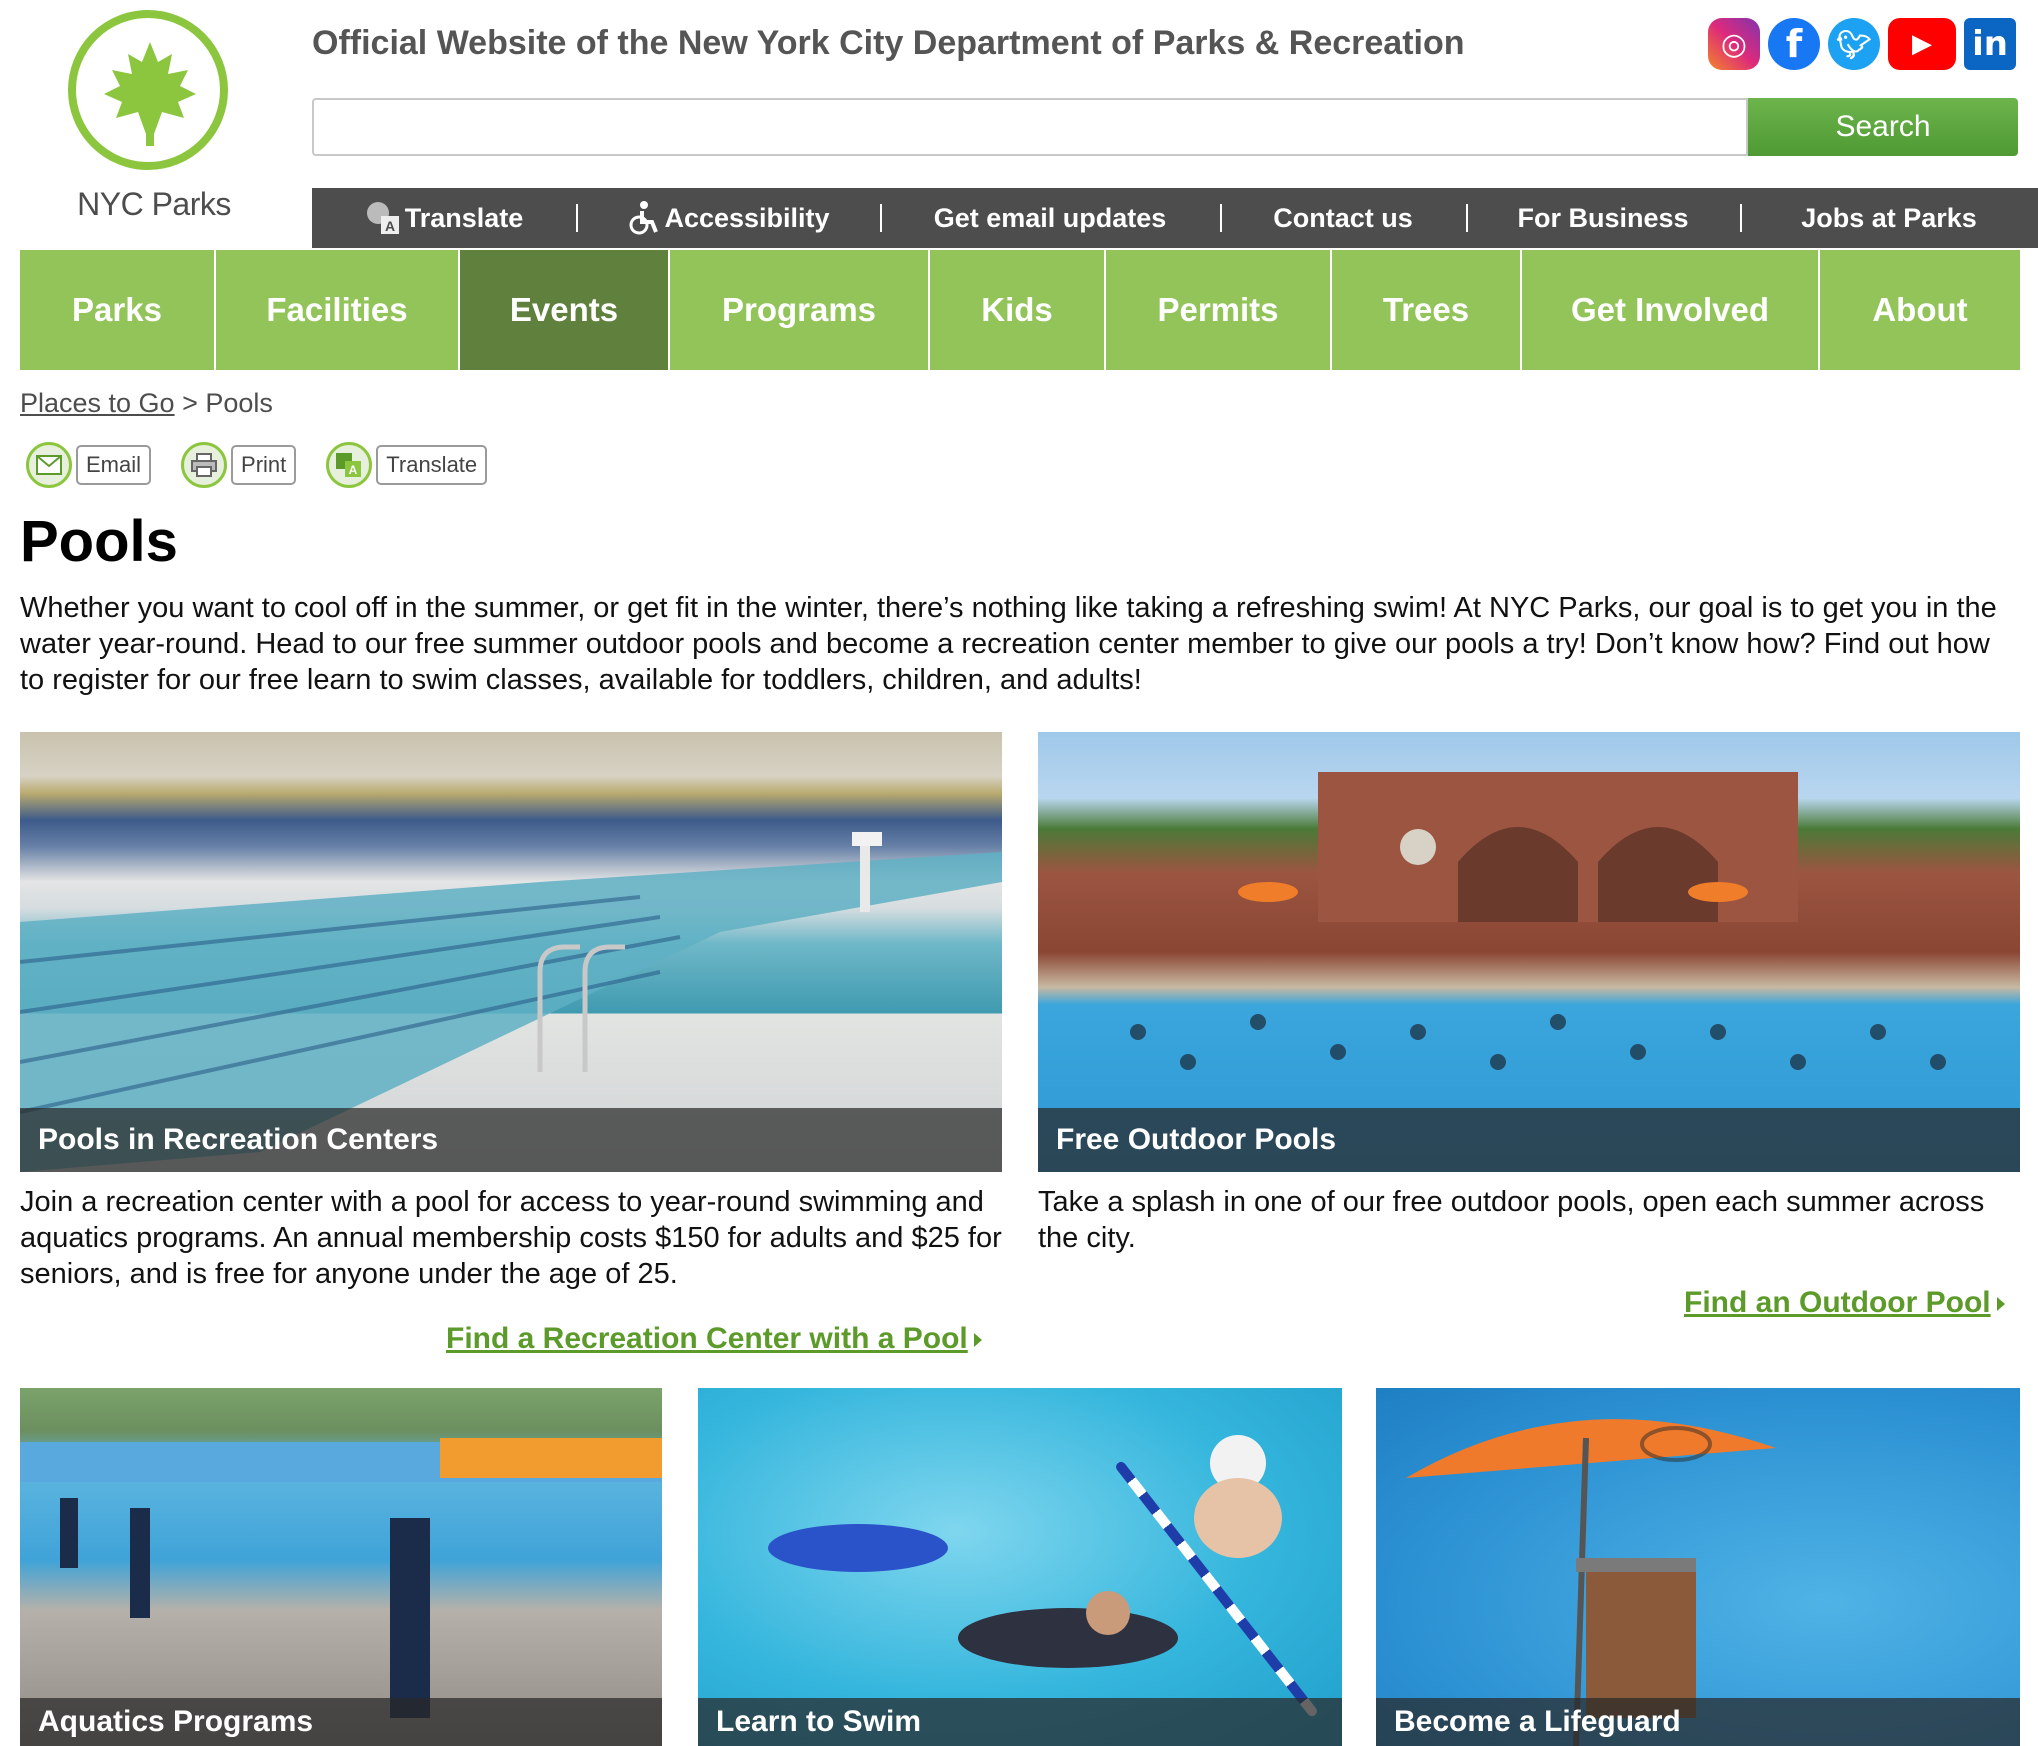 The height and width of the screenshot is (1746, 2038). What do you see at coordinates (1854, 44) in the screenshot?
I see `twitter-icon: 🐦︎` at bounding box center [1854, 44].